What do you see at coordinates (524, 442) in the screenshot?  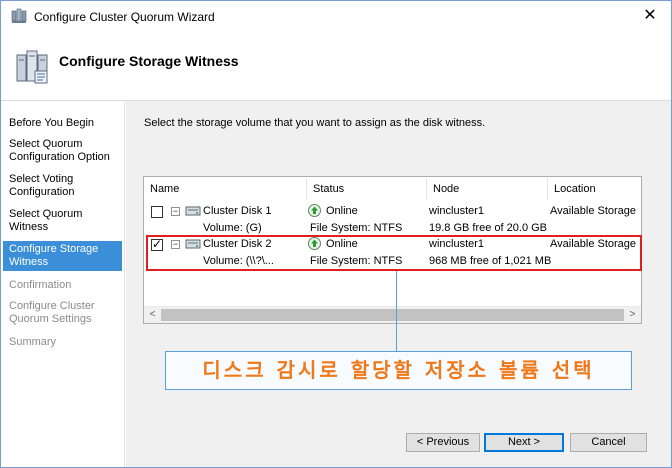 I see `next-button: Next >` at bounding box center [524, 442].